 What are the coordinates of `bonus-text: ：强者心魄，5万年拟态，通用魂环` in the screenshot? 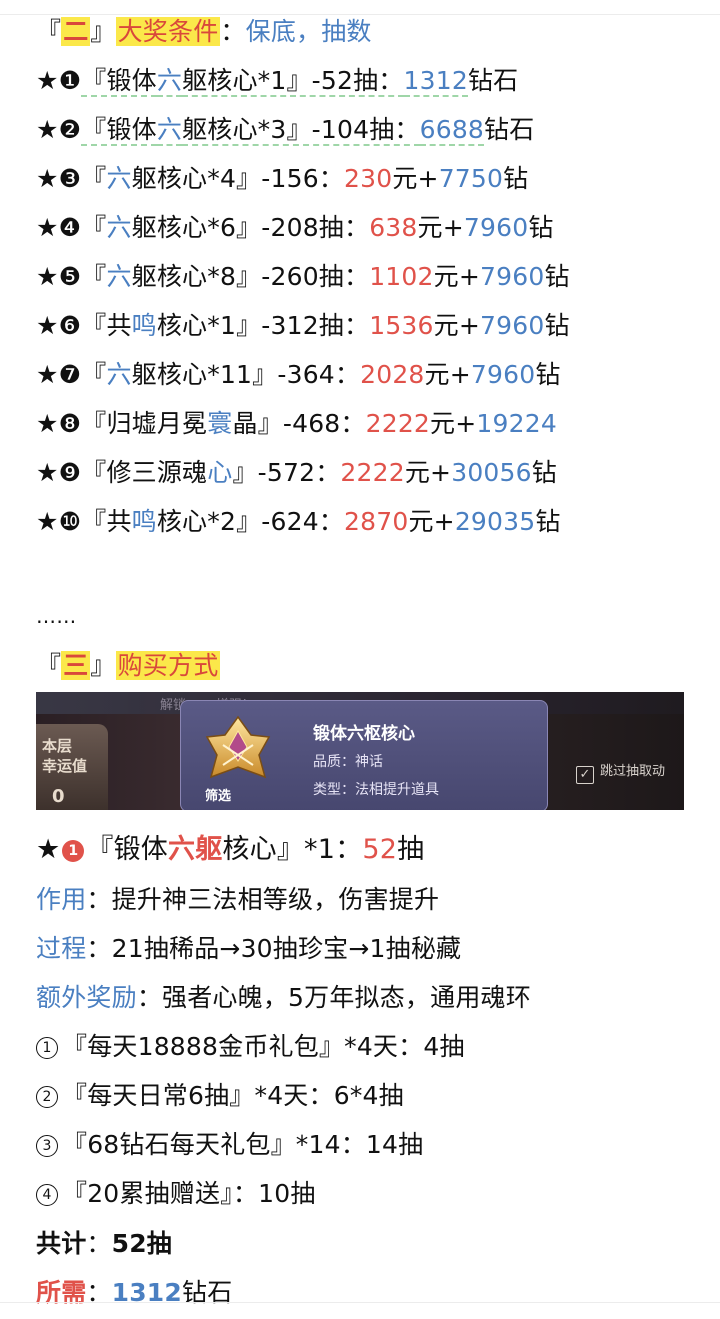 It's located at (333, 997).